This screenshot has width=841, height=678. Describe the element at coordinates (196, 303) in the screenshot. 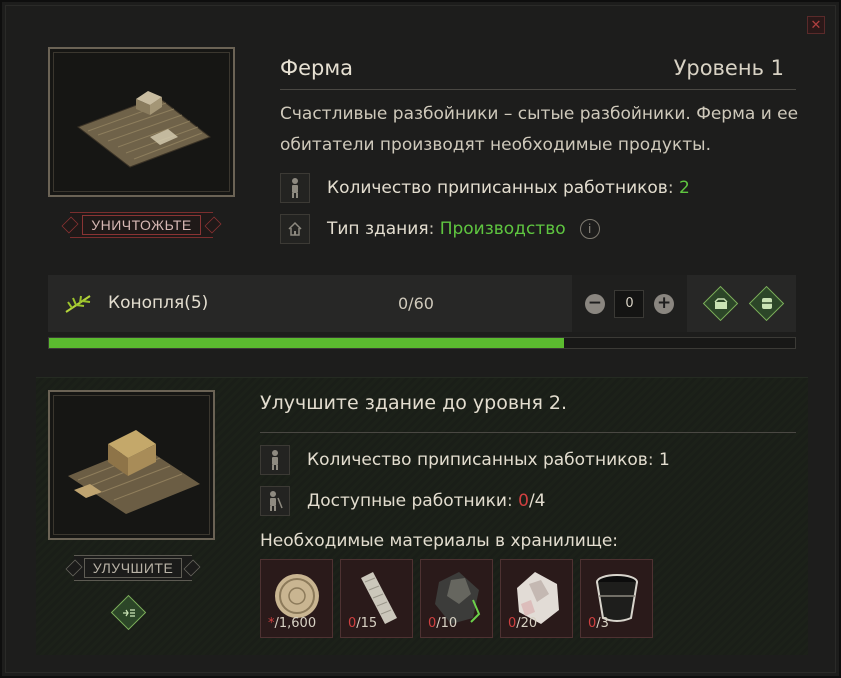

I see `production-item-qty: (5)` at that location.